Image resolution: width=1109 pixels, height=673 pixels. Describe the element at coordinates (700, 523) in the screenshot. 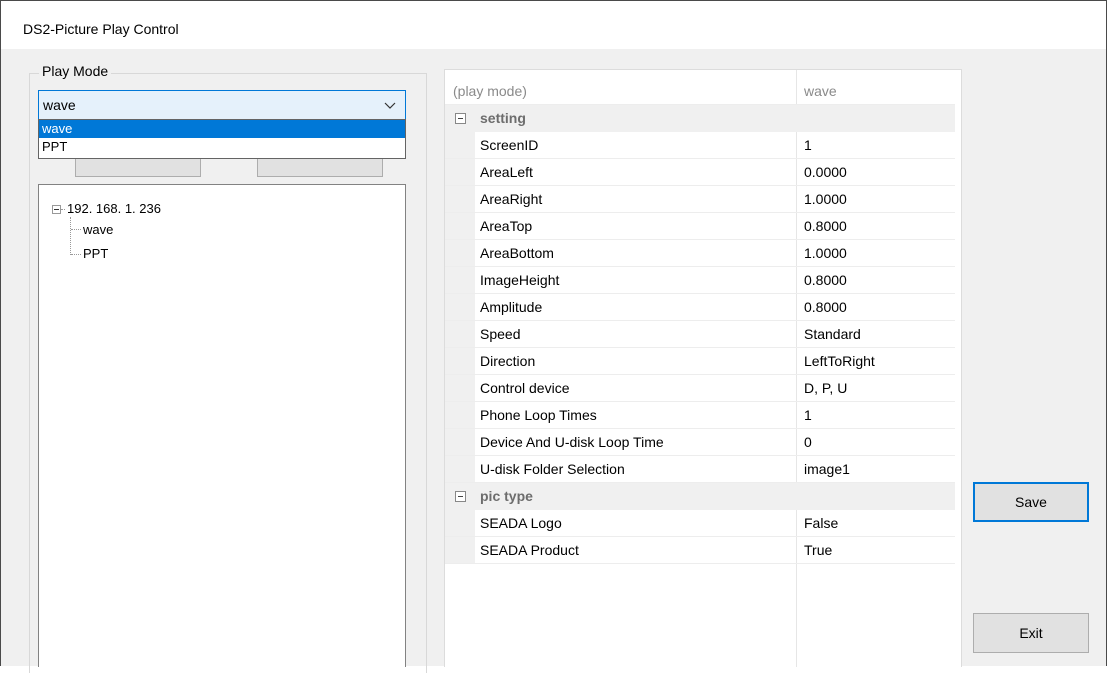

I see `property-row: SEADA Logo False` at that location.